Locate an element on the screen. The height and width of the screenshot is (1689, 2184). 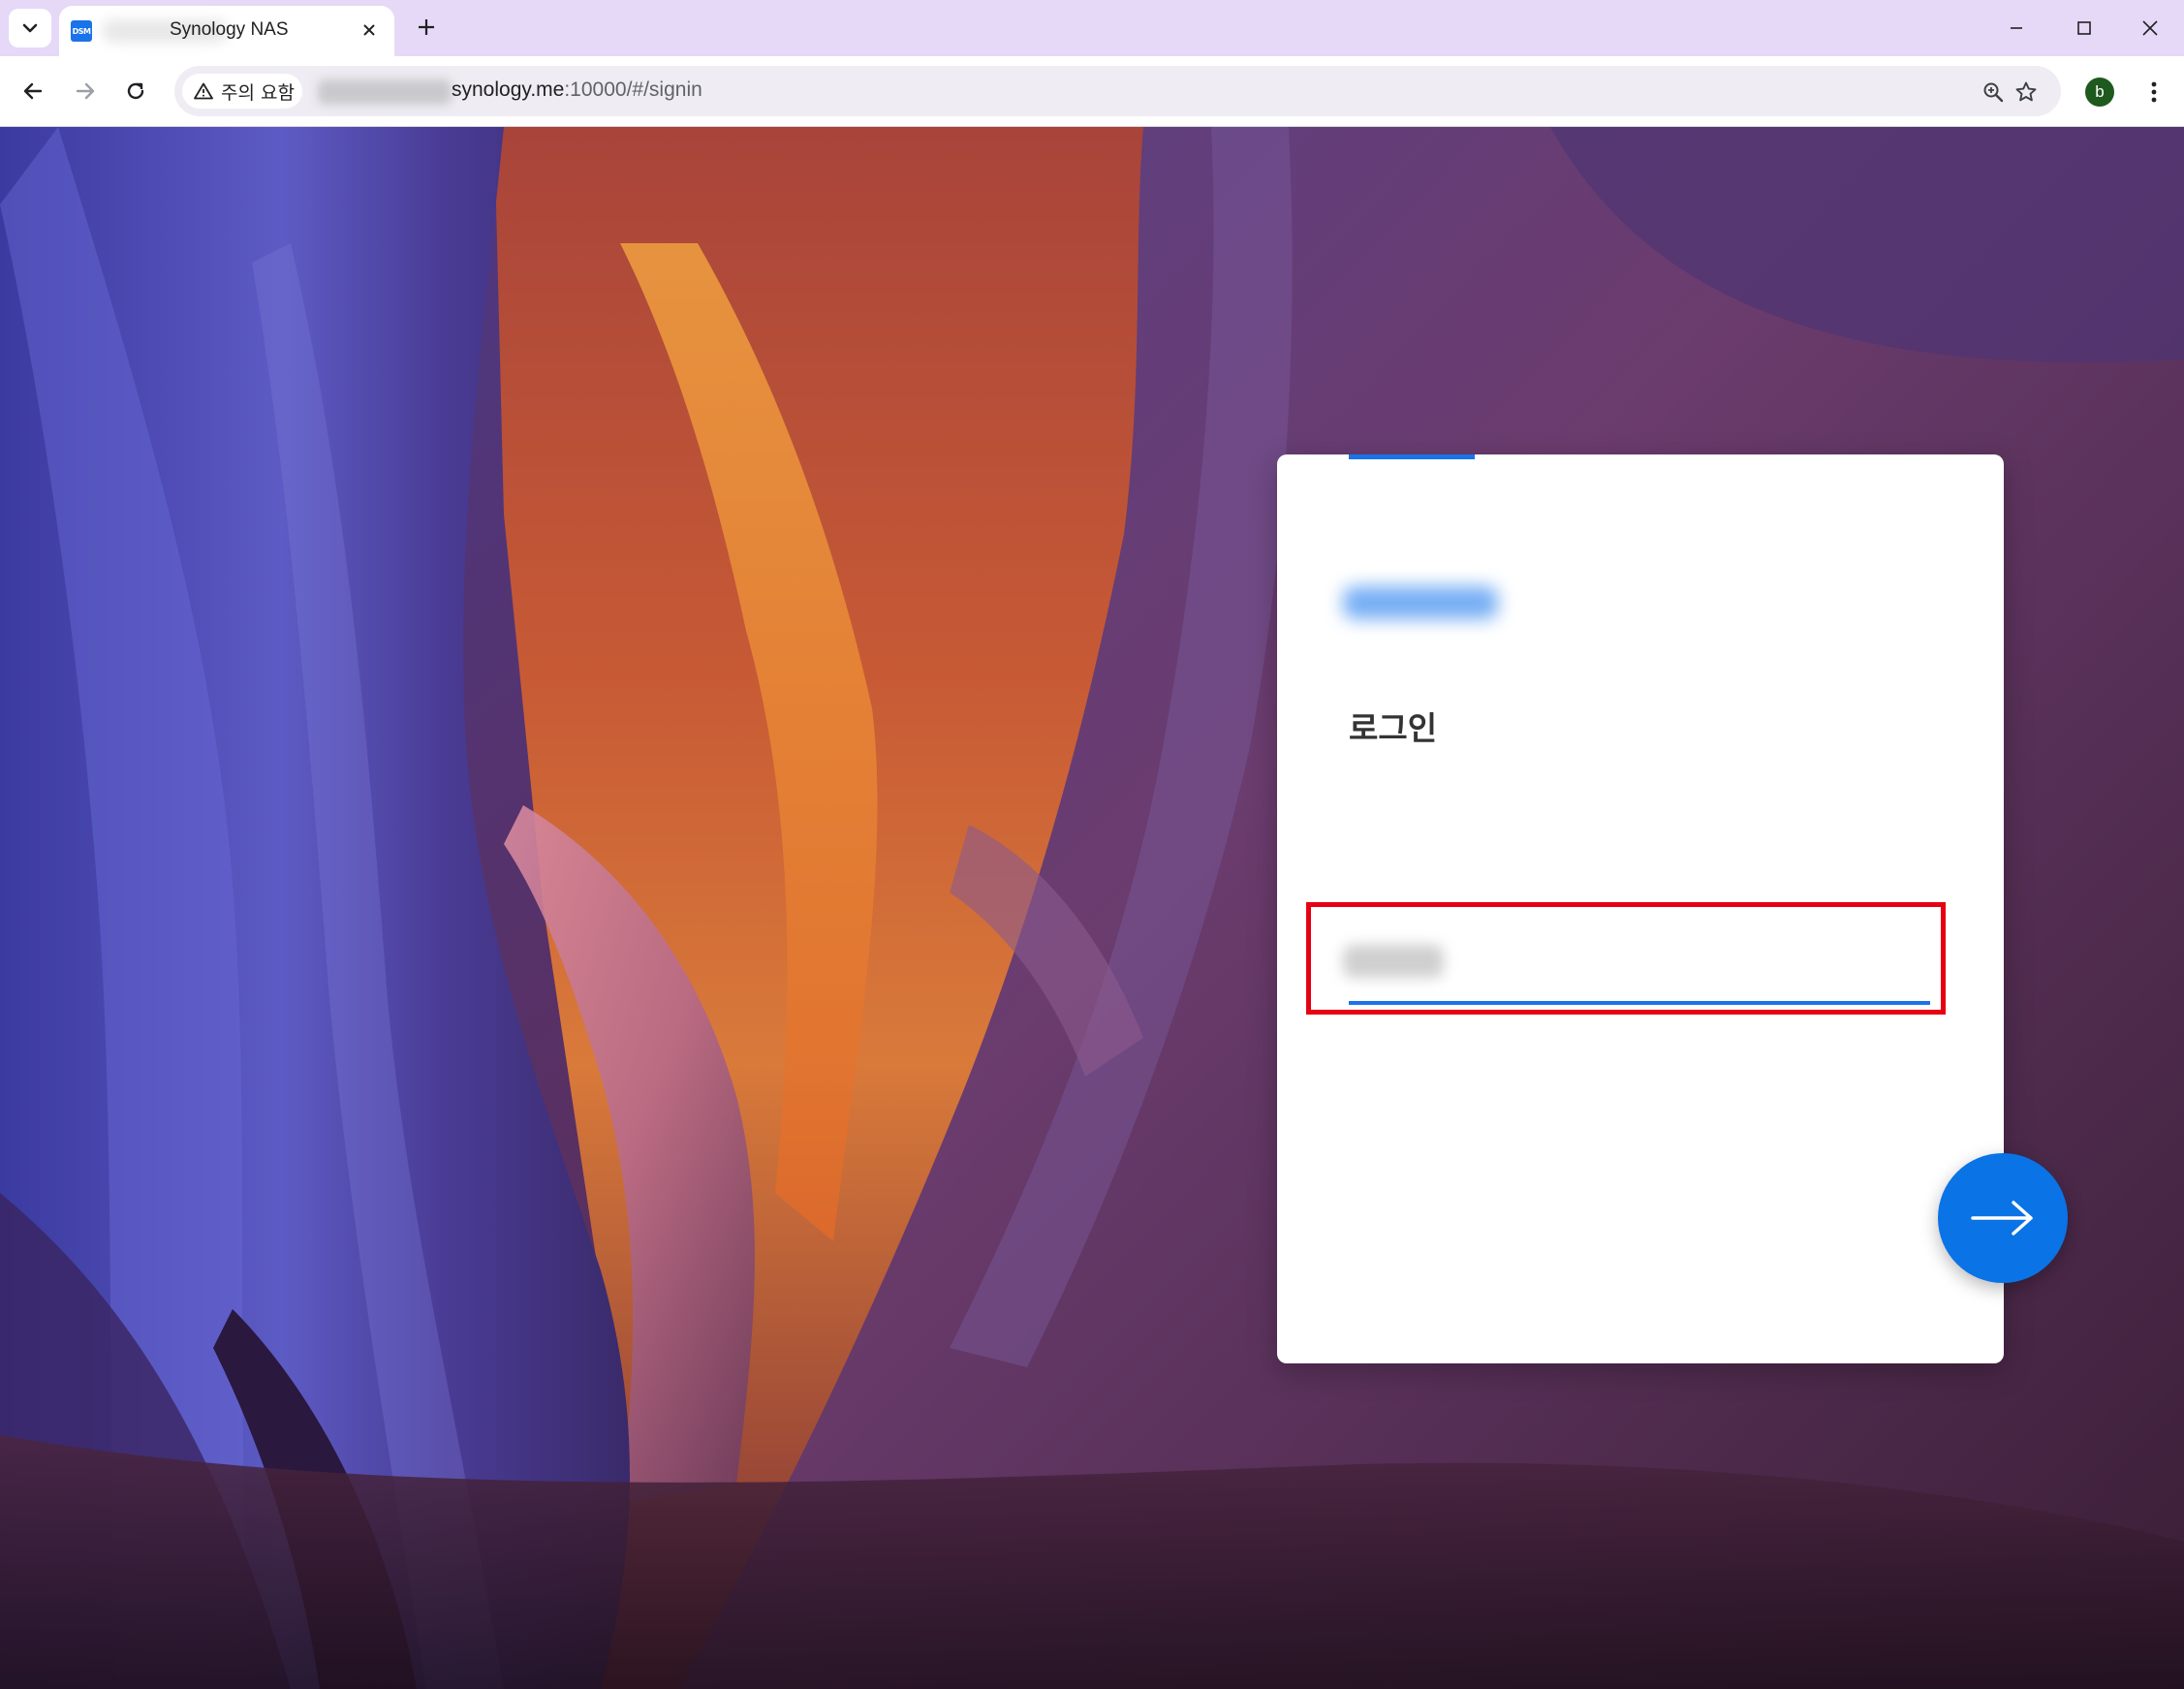
zoom-icon is located at coordinates (1994, 92).